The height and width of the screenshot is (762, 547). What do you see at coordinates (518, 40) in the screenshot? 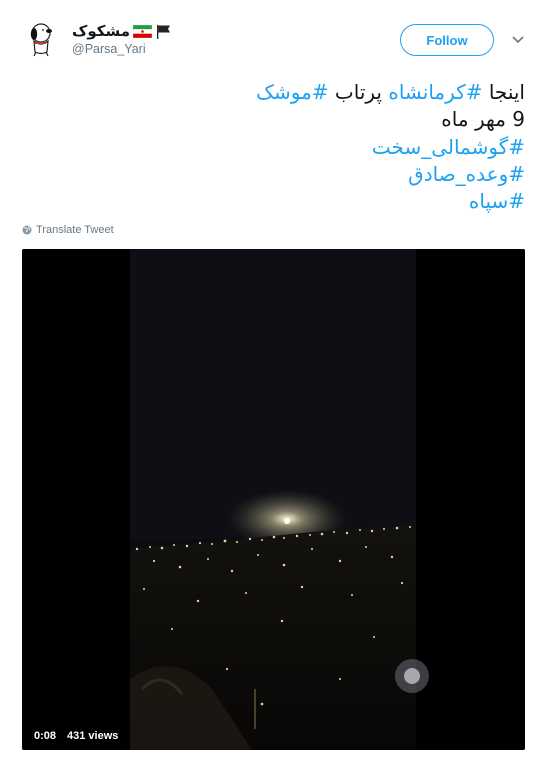
I see `chevron-down-icon` at bounding box center [518, 40].